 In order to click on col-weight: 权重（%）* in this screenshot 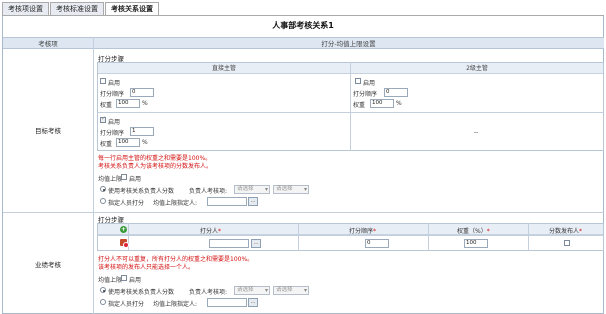, I will do `click(473, 231)`.